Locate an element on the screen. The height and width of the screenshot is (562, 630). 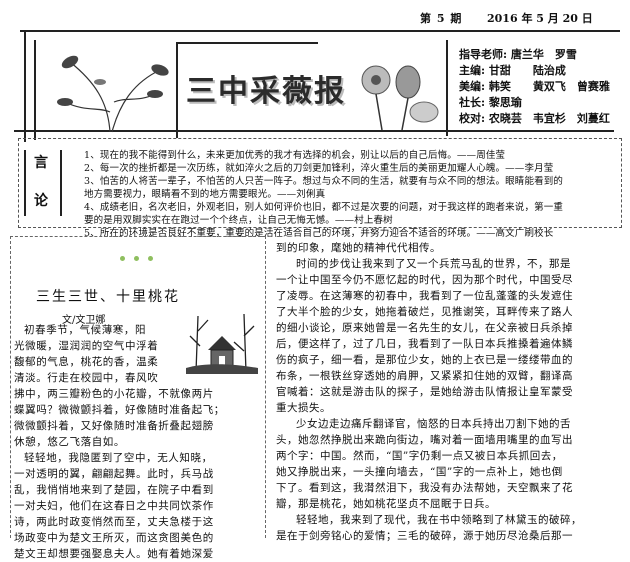
issue-number: 第 5 期 is located at coordinates (441, 18).